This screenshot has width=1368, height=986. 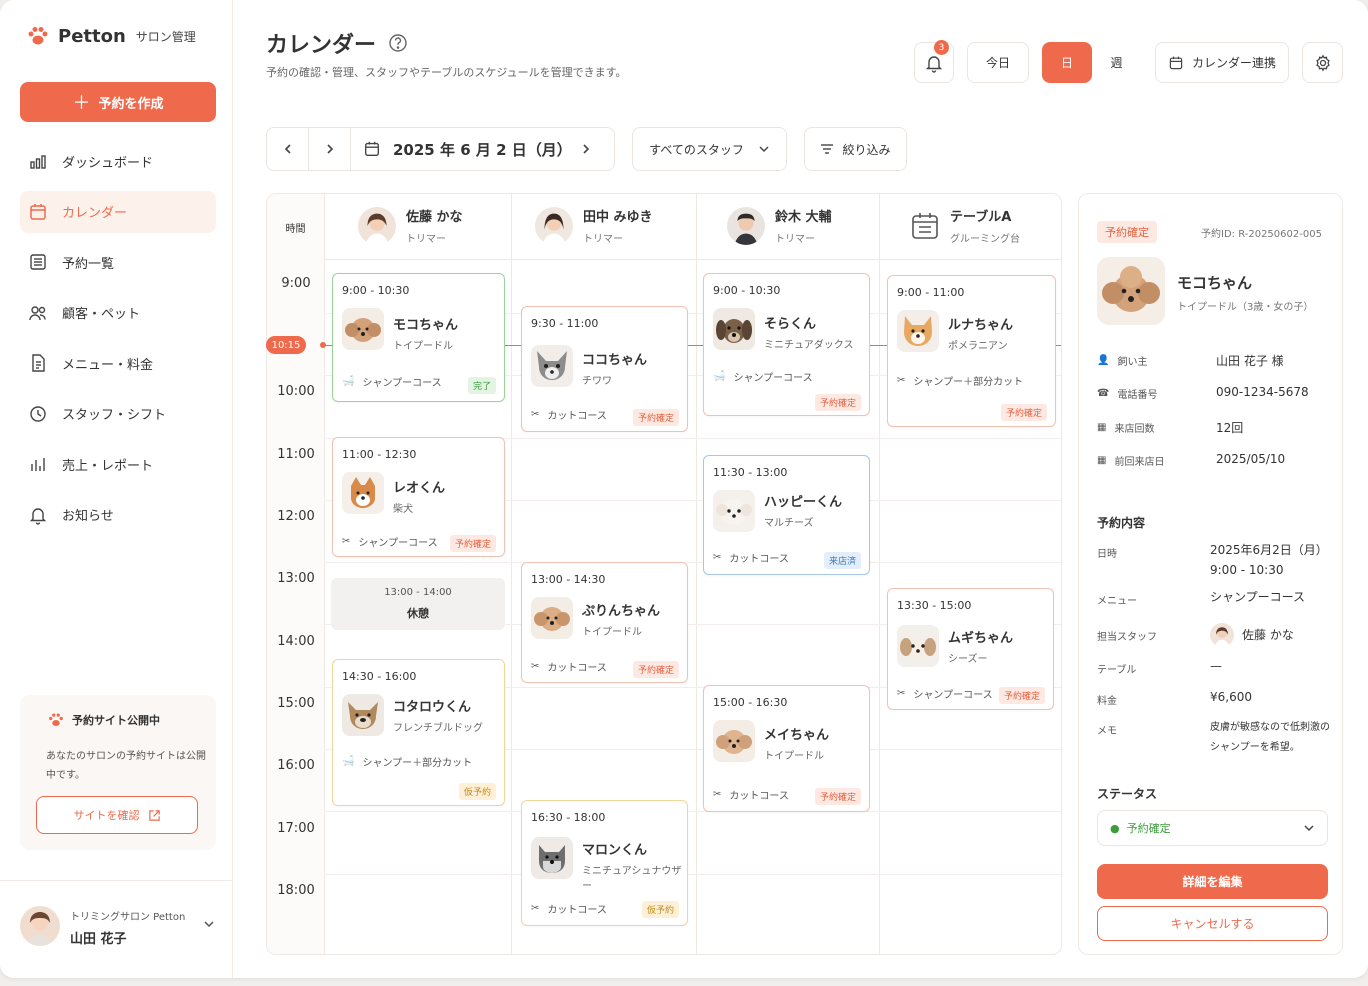 What do you see at coordinates (481, 385) in the screenshot?
I see `status-badge: 完了` at bounding box center [481, 385].